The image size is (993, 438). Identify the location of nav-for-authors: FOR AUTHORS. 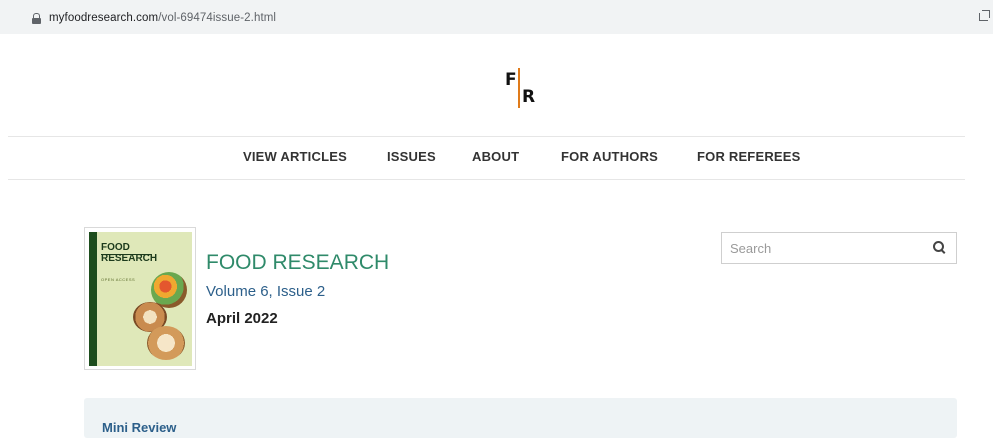
(609, 156).